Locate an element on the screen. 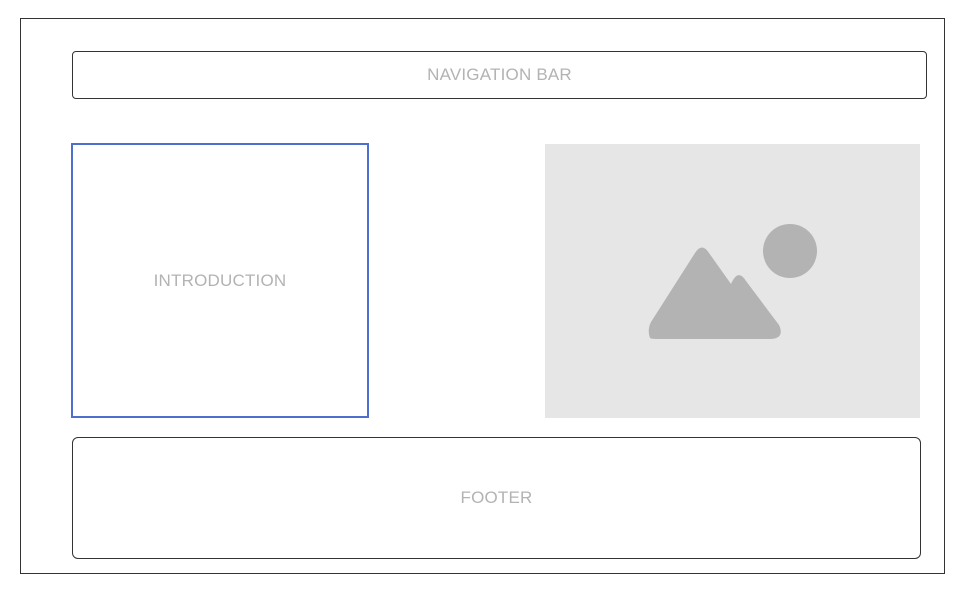 This screenshot has height=597, width=967. image-placeholder-icon is located at coordinates (732, 281).